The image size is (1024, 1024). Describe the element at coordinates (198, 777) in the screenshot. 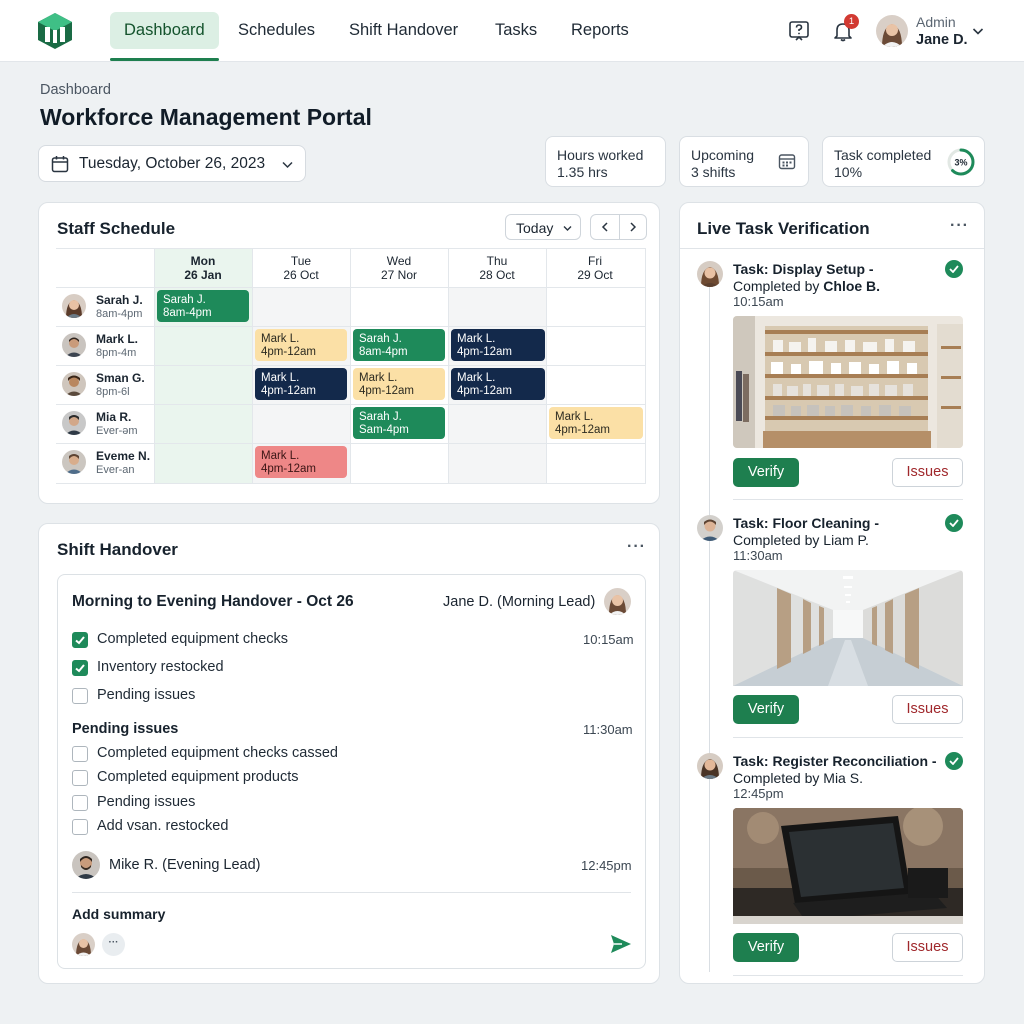

I see `checklist-label: Completed equipment products` at that location.